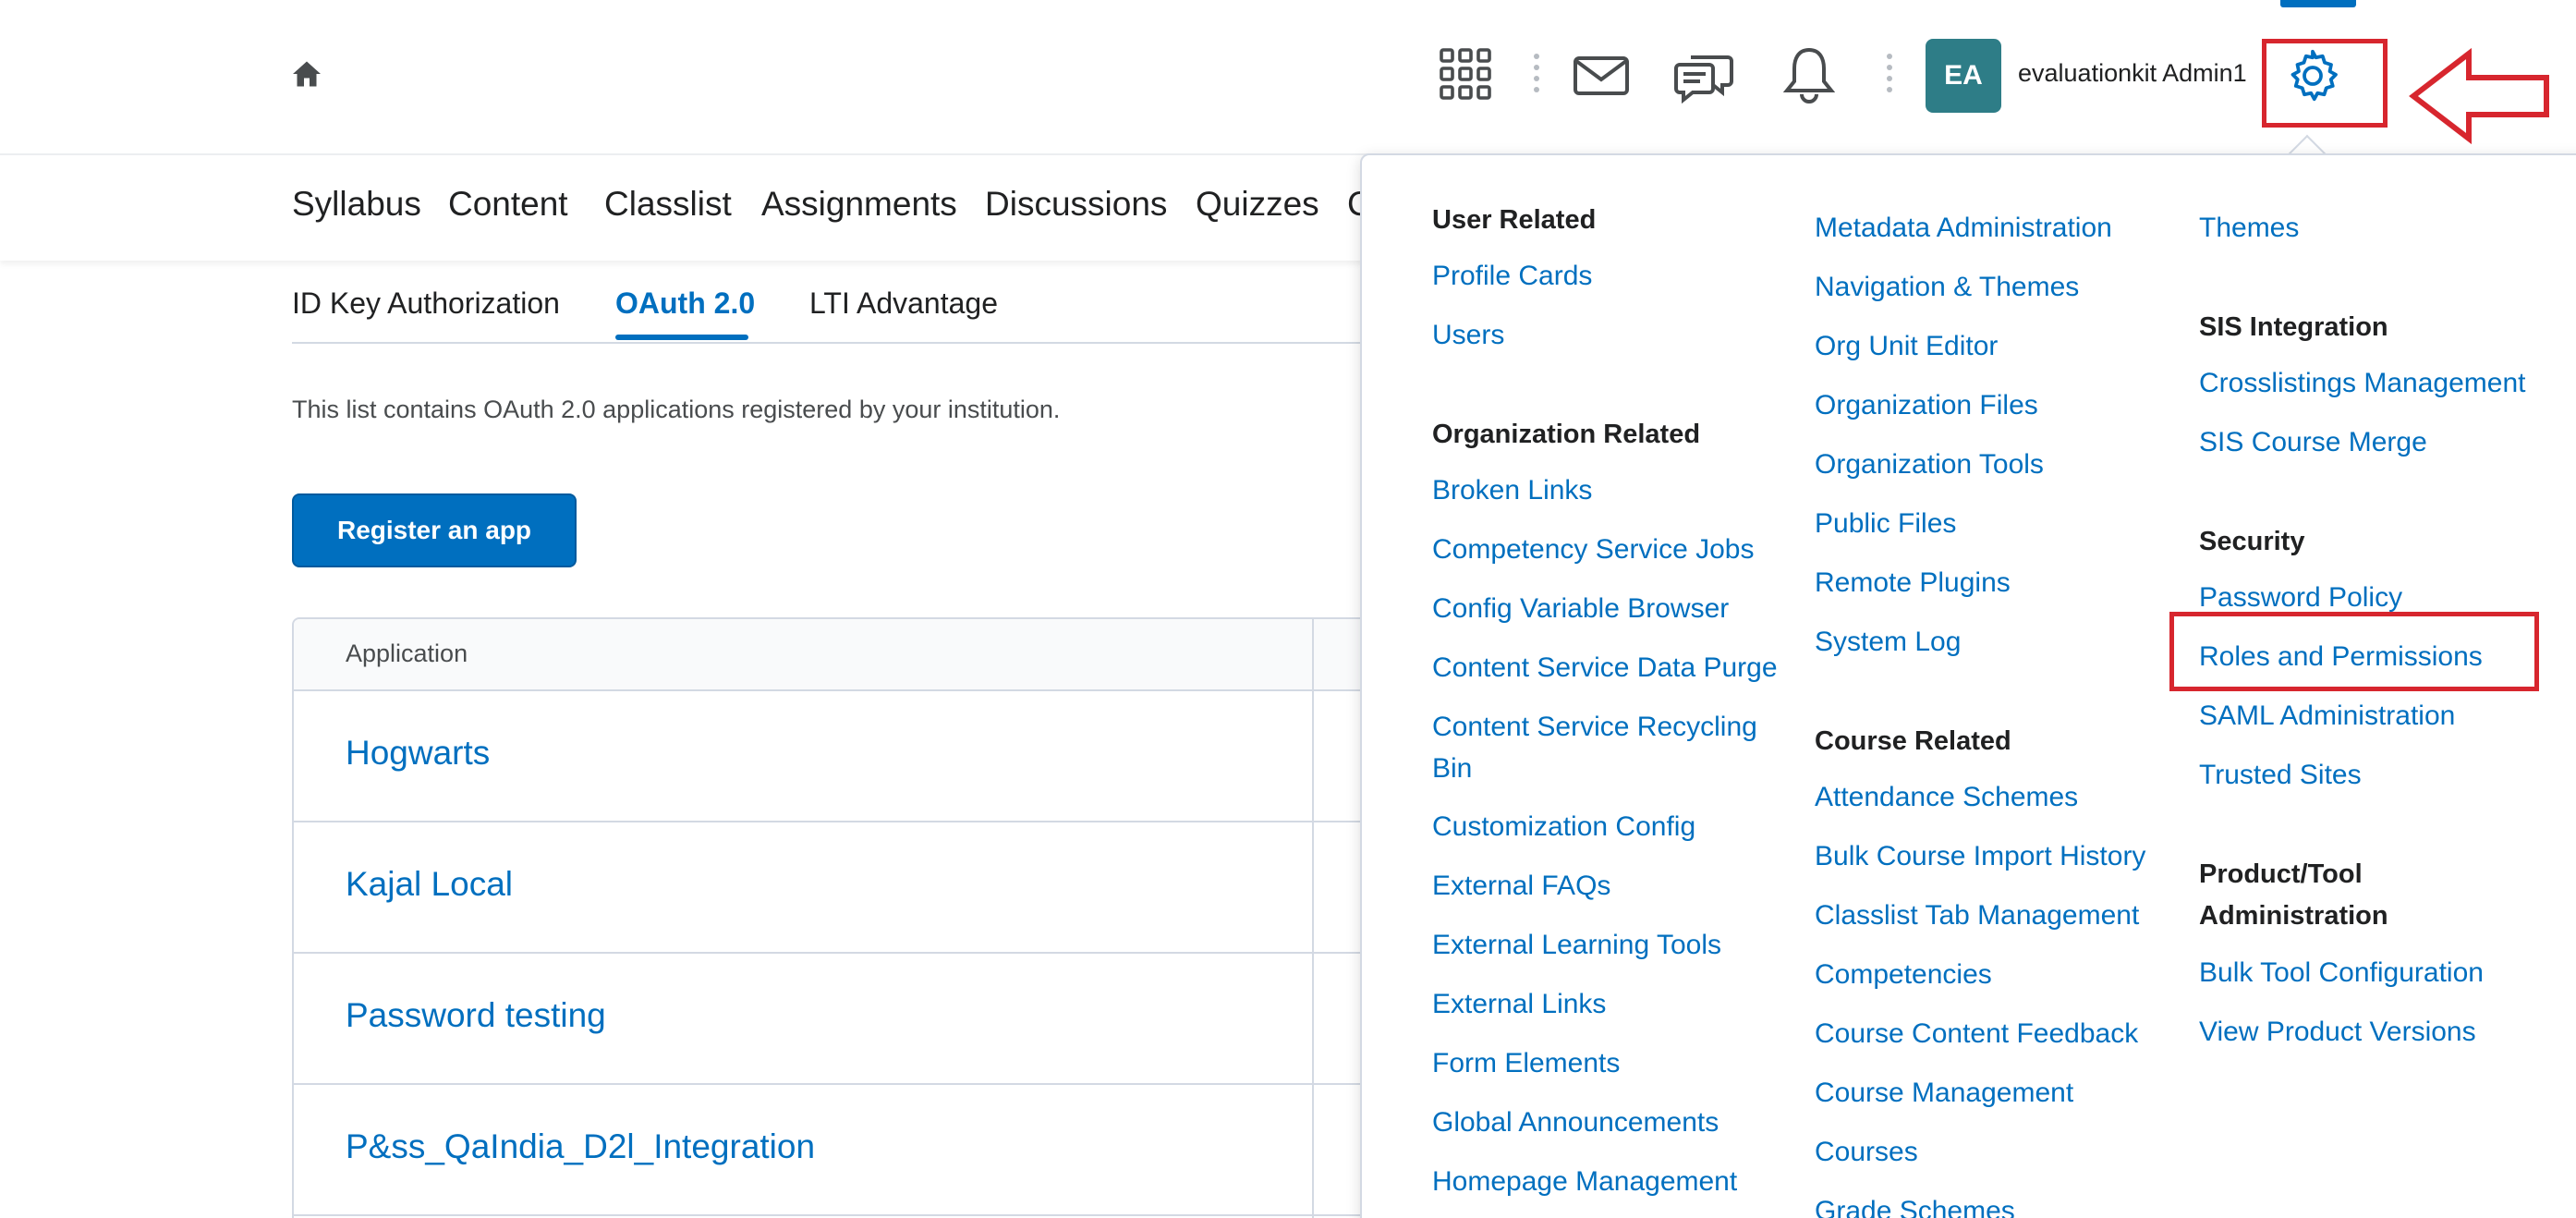  Describe the element at coordinates (1580, 608) in the screenshot. I see `link-config-variable-browser: Config Variable Browser` at that location.